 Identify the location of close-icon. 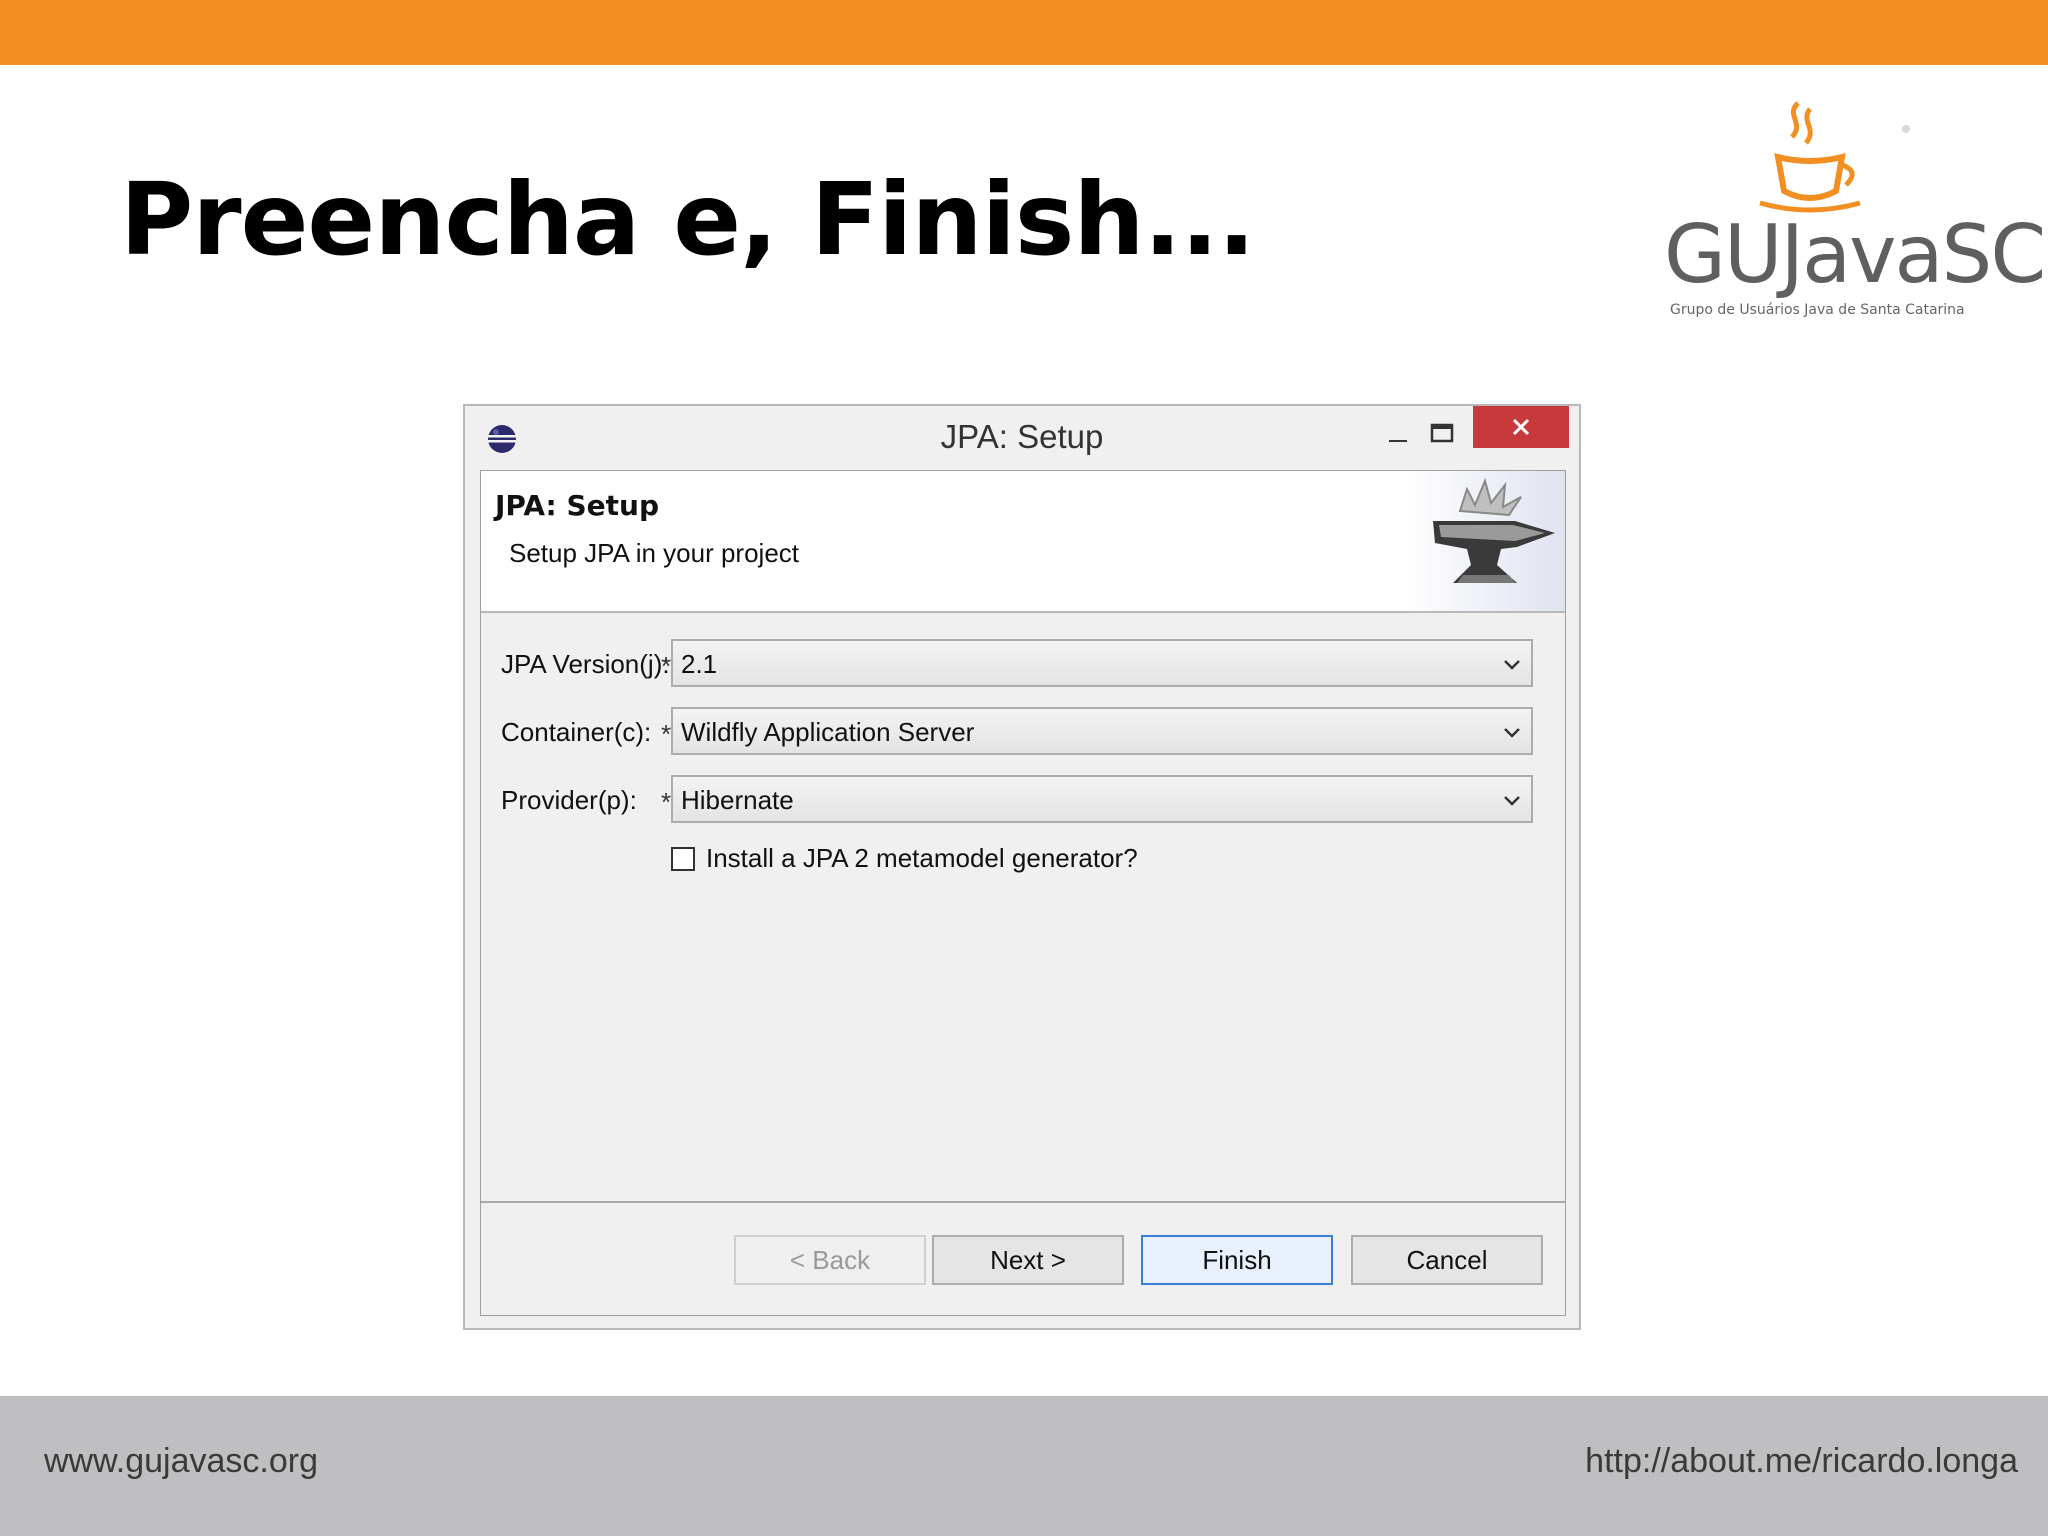
(1521, 427).